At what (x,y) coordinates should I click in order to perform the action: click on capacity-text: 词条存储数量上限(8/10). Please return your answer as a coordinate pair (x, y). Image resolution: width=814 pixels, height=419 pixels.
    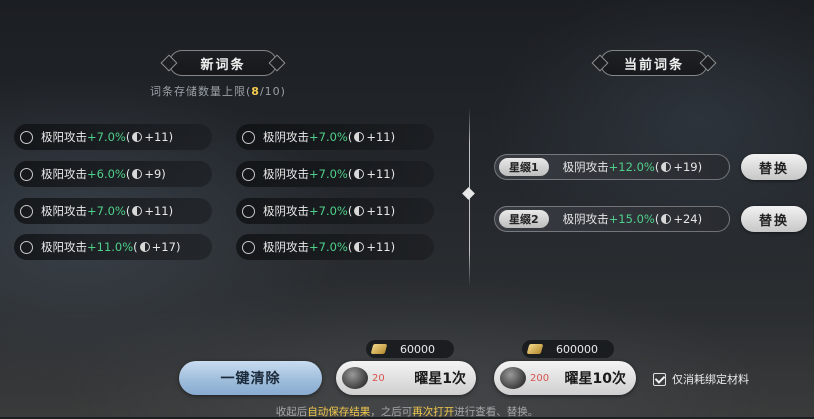
    Looking at the image, I should click on (218, 91).